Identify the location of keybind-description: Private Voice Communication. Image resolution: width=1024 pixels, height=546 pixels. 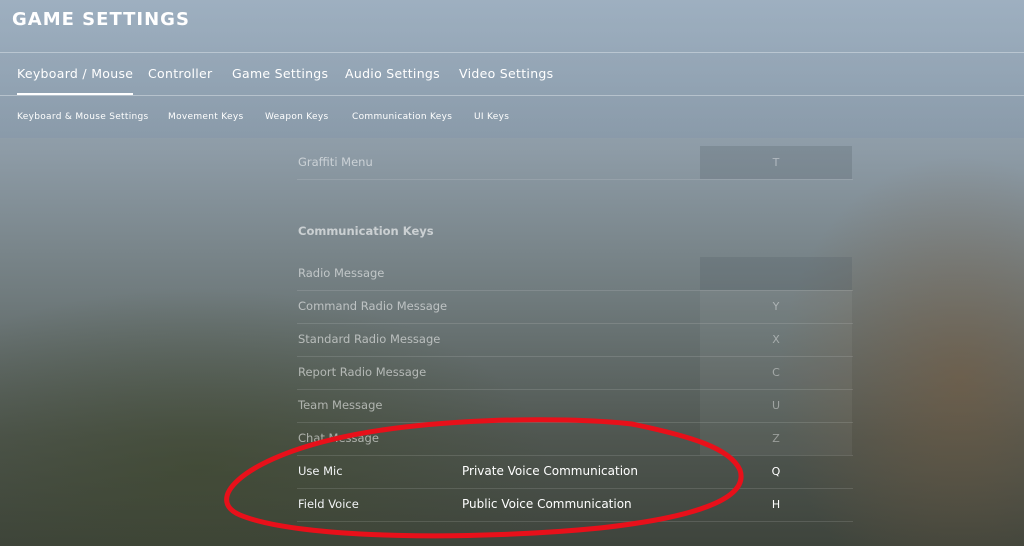
(550, 471).